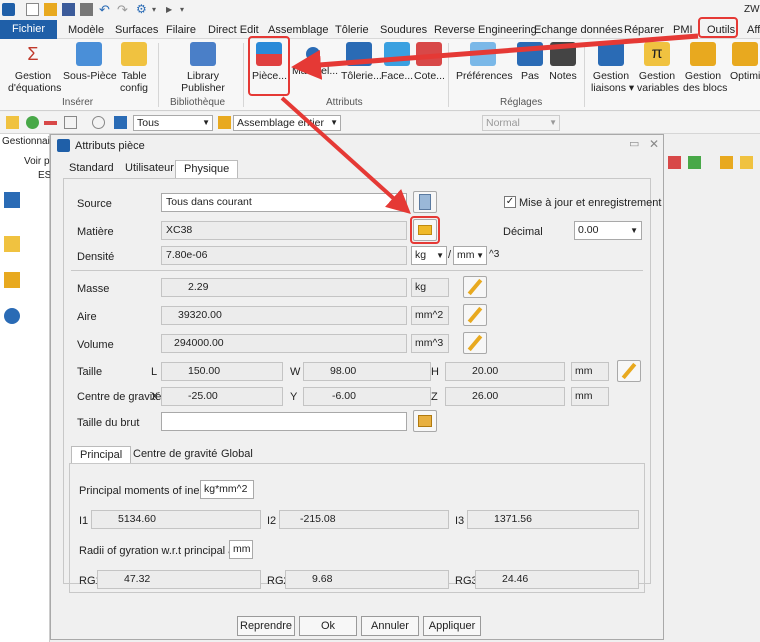 The image size is (760, 642). Describe the element at coordinates (495, 56) in the screenshot. I see `arrow-outils-to-piece` at that location.